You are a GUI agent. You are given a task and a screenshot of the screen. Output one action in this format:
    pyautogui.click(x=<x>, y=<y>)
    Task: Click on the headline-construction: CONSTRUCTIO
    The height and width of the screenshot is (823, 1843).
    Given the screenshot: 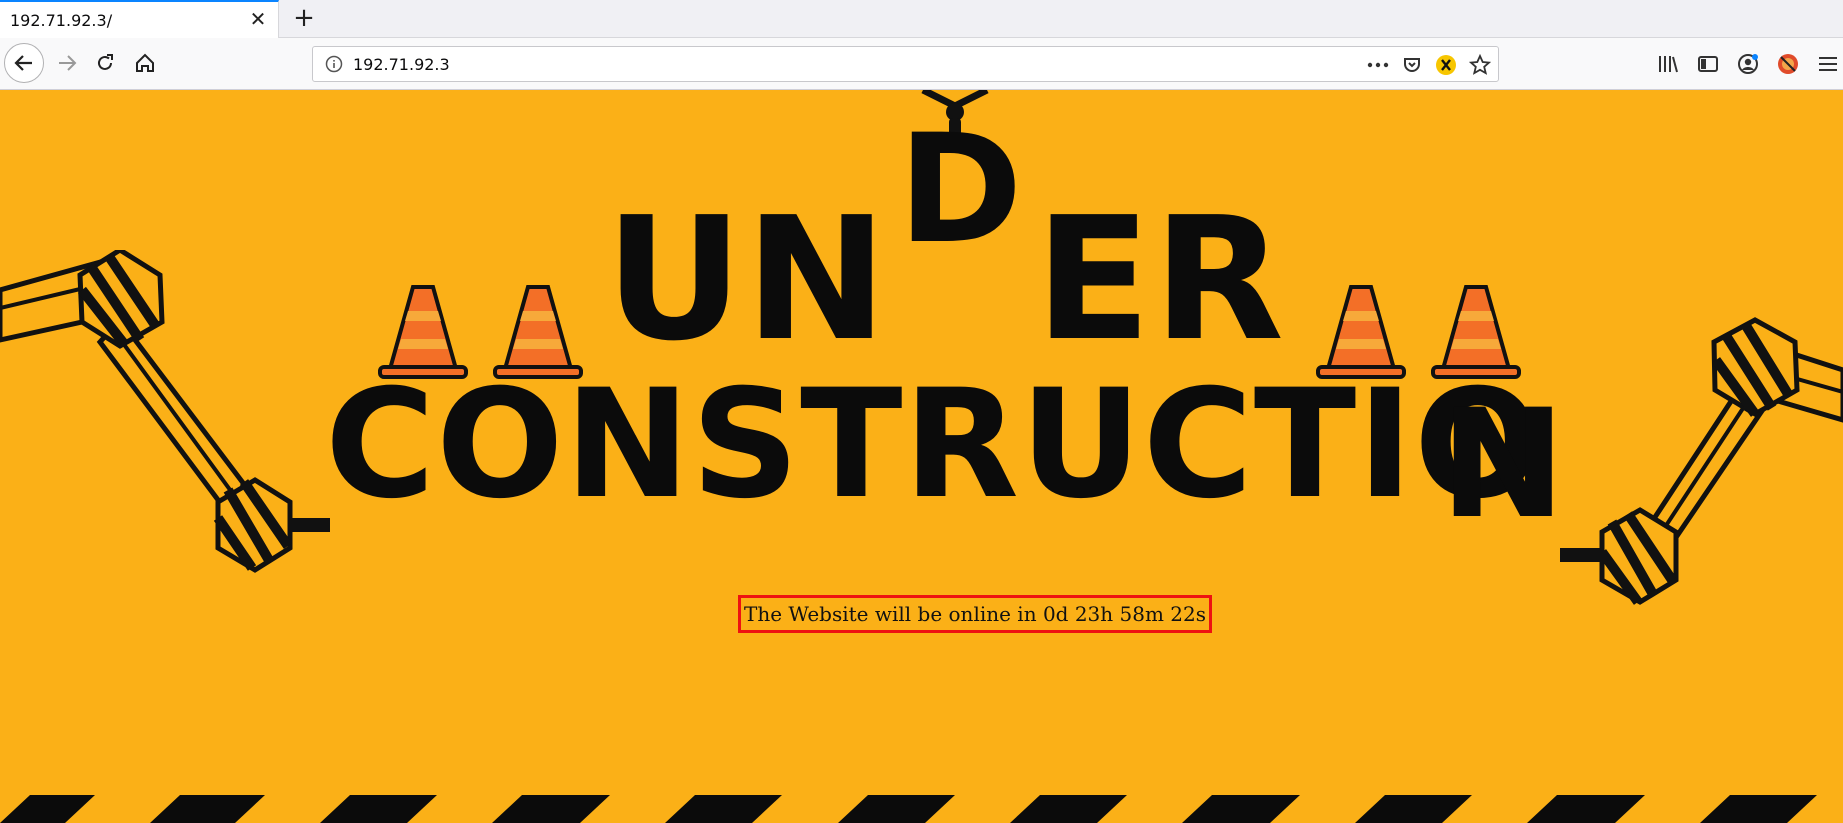 What is the action you would take?
    pyautogui.click(x=934, y=445)
    